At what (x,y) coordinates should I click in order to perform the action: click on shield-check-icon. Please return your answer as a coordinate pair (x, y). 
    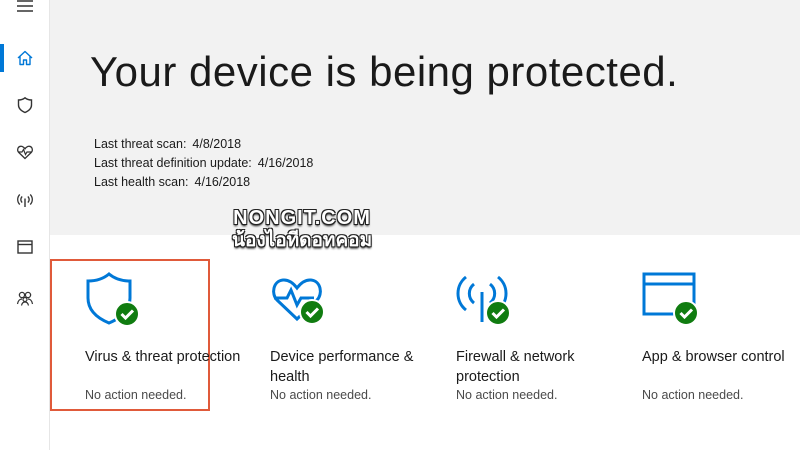
    Looking at the image, I should click on (113, 299).